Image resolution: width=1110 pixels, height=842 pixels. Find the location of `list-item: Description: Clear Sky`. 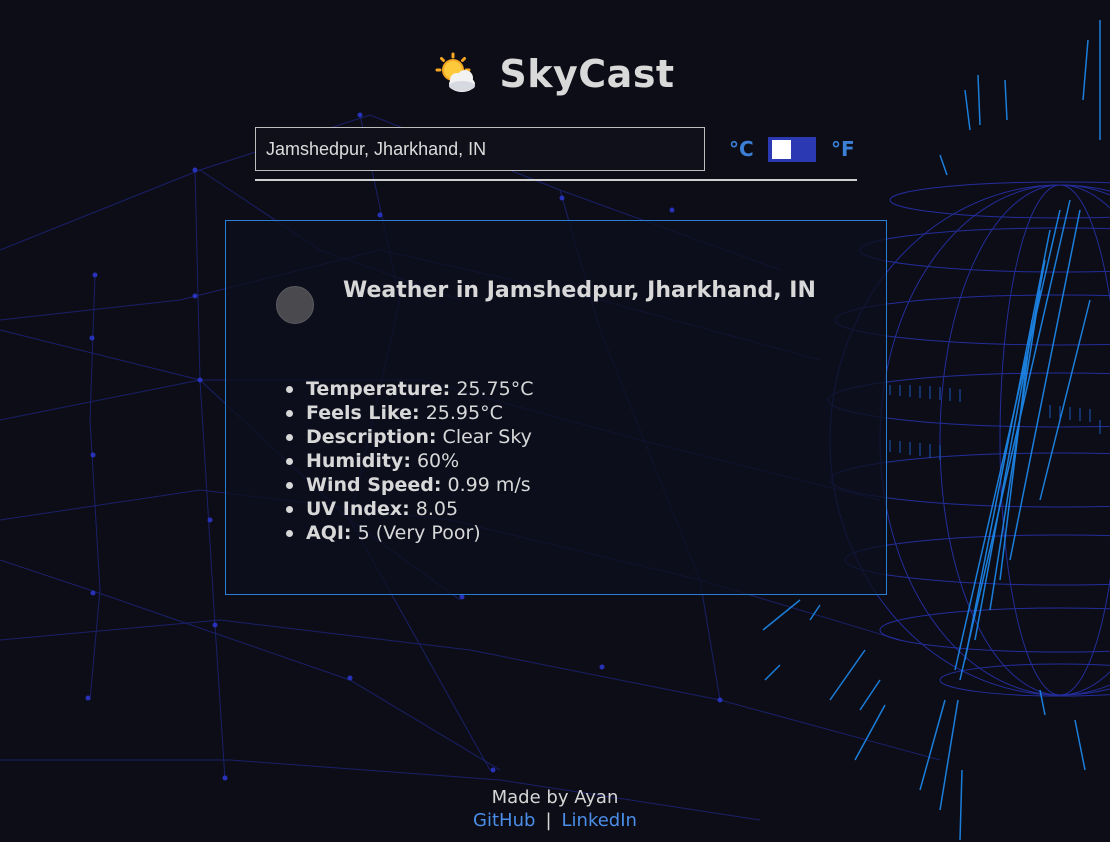

list-item: Description: Clear Sky is located at coordinates (408, 437).